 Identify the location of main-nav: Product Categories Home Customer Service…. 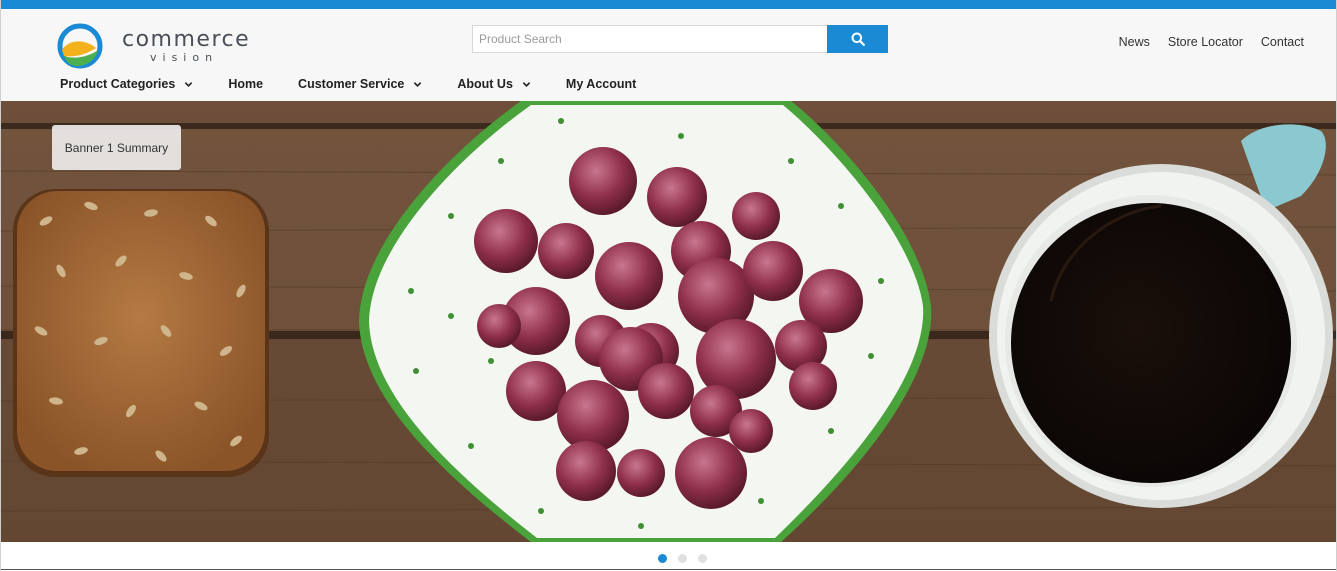
(365, 84).